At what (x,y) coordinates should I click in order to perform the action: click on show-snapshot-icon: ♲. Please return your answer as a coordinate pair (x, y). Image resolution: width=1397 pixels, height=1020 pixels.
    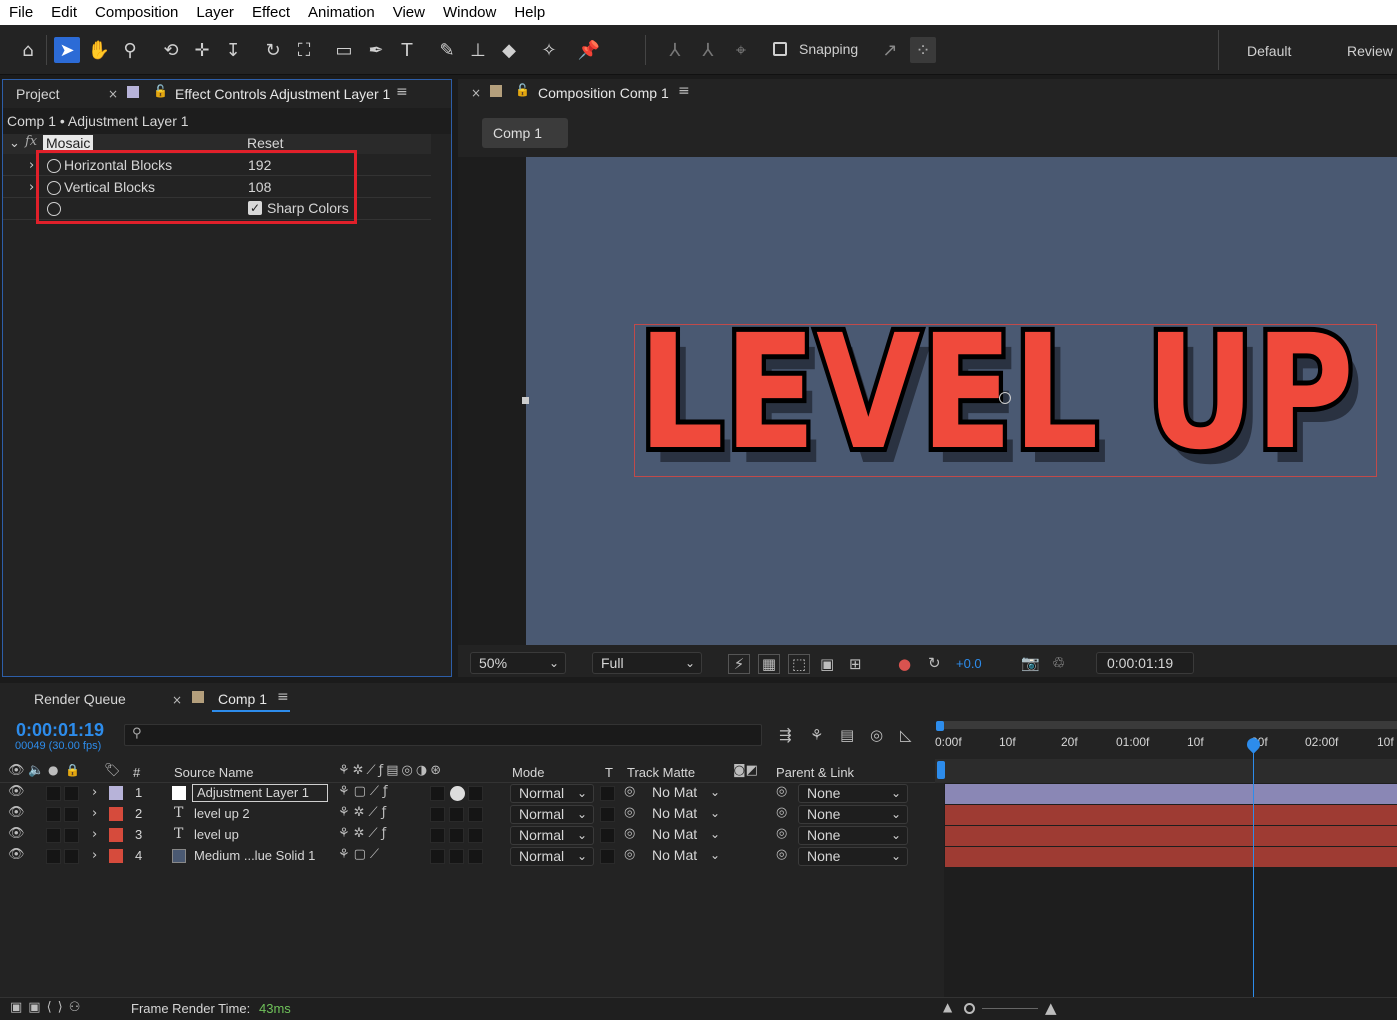
    Looking at the image, I should click on (1058, 663).